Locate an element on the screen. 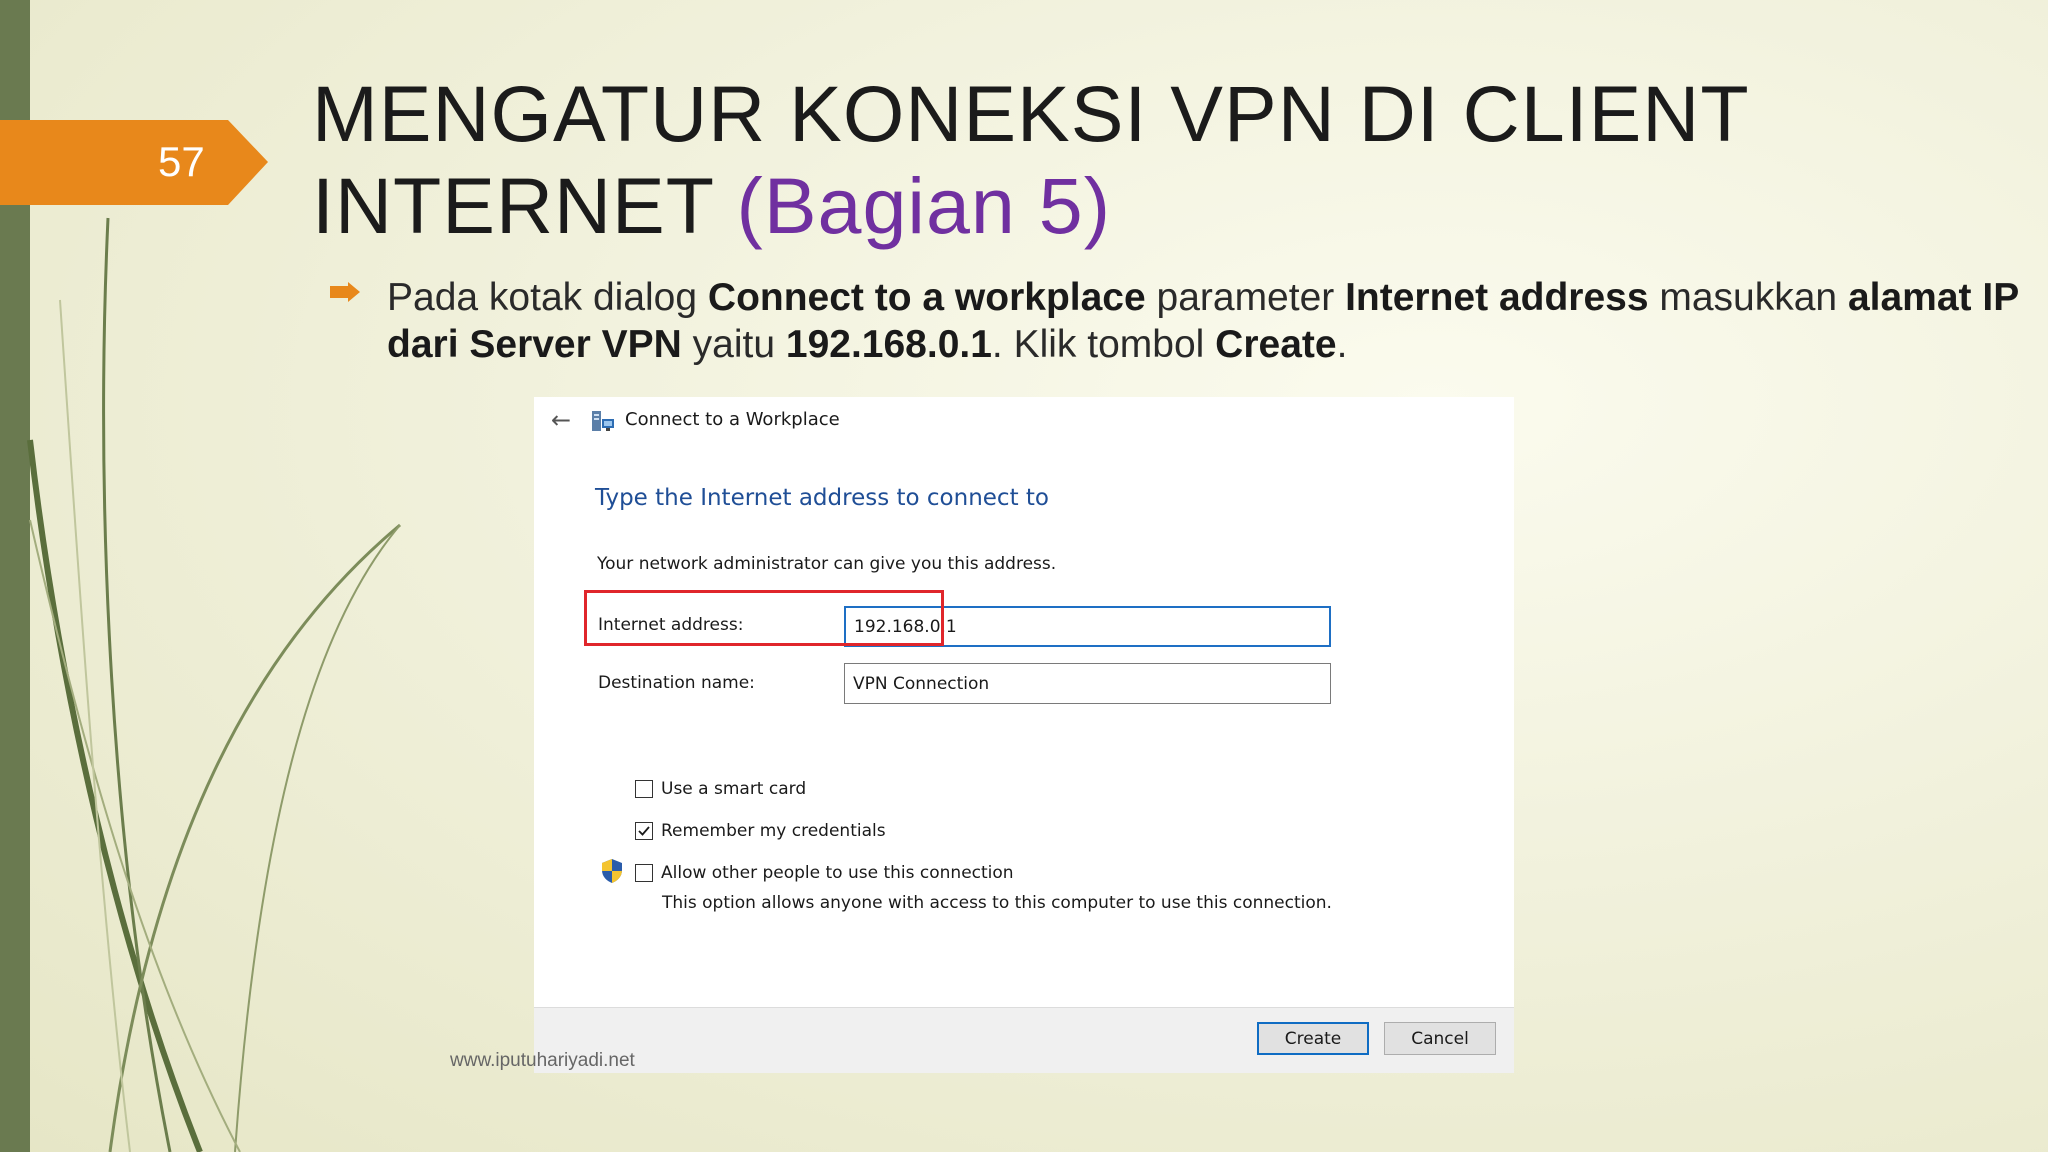  smart-card-option: Use a smart card is located at coordinates (720, 789).